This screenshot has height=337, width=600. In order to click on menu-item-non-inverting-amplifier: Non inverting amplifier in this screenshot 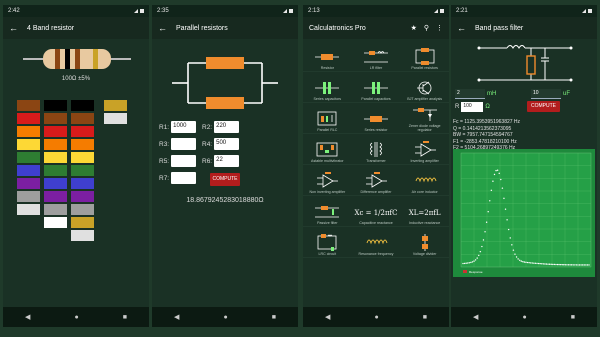, I will do `click(327, 180)`.